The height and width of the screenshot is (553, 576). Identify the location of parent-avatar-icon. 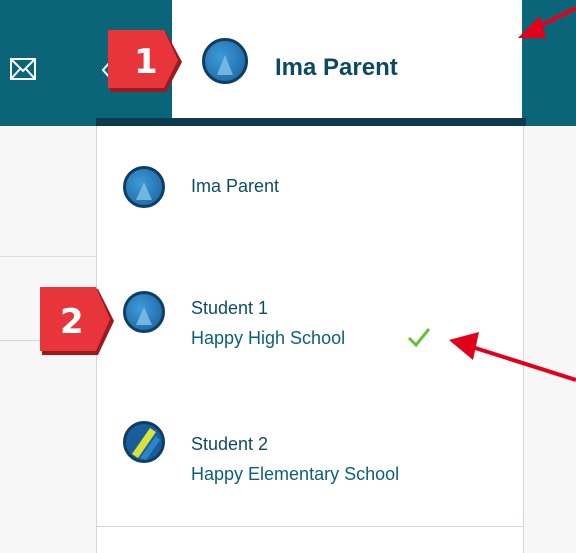
(144, 187).